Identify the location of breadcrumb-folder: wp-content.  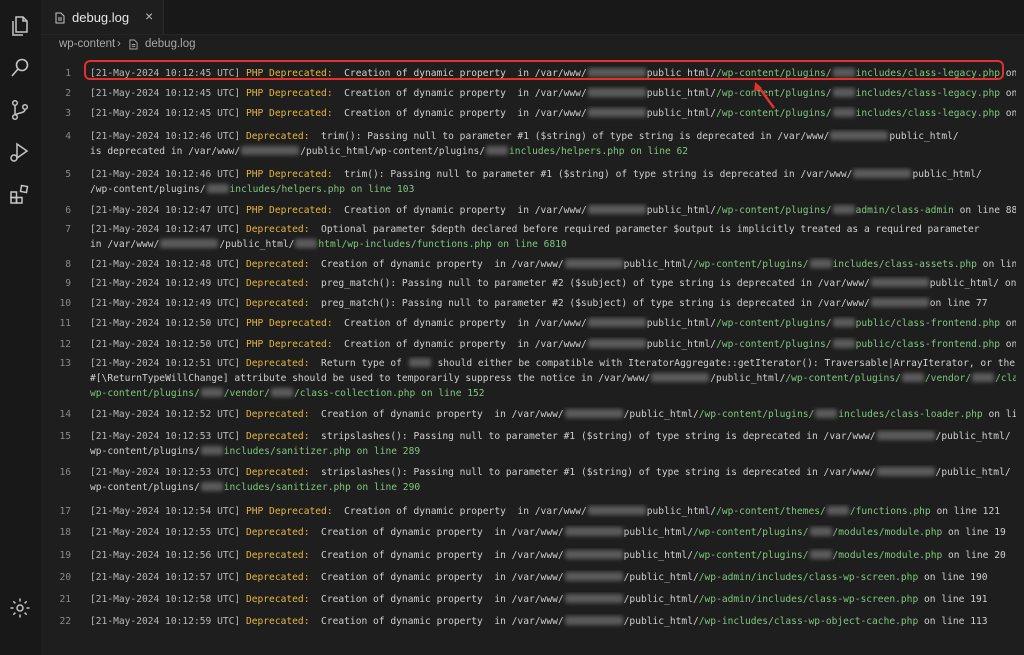
(87, 44).